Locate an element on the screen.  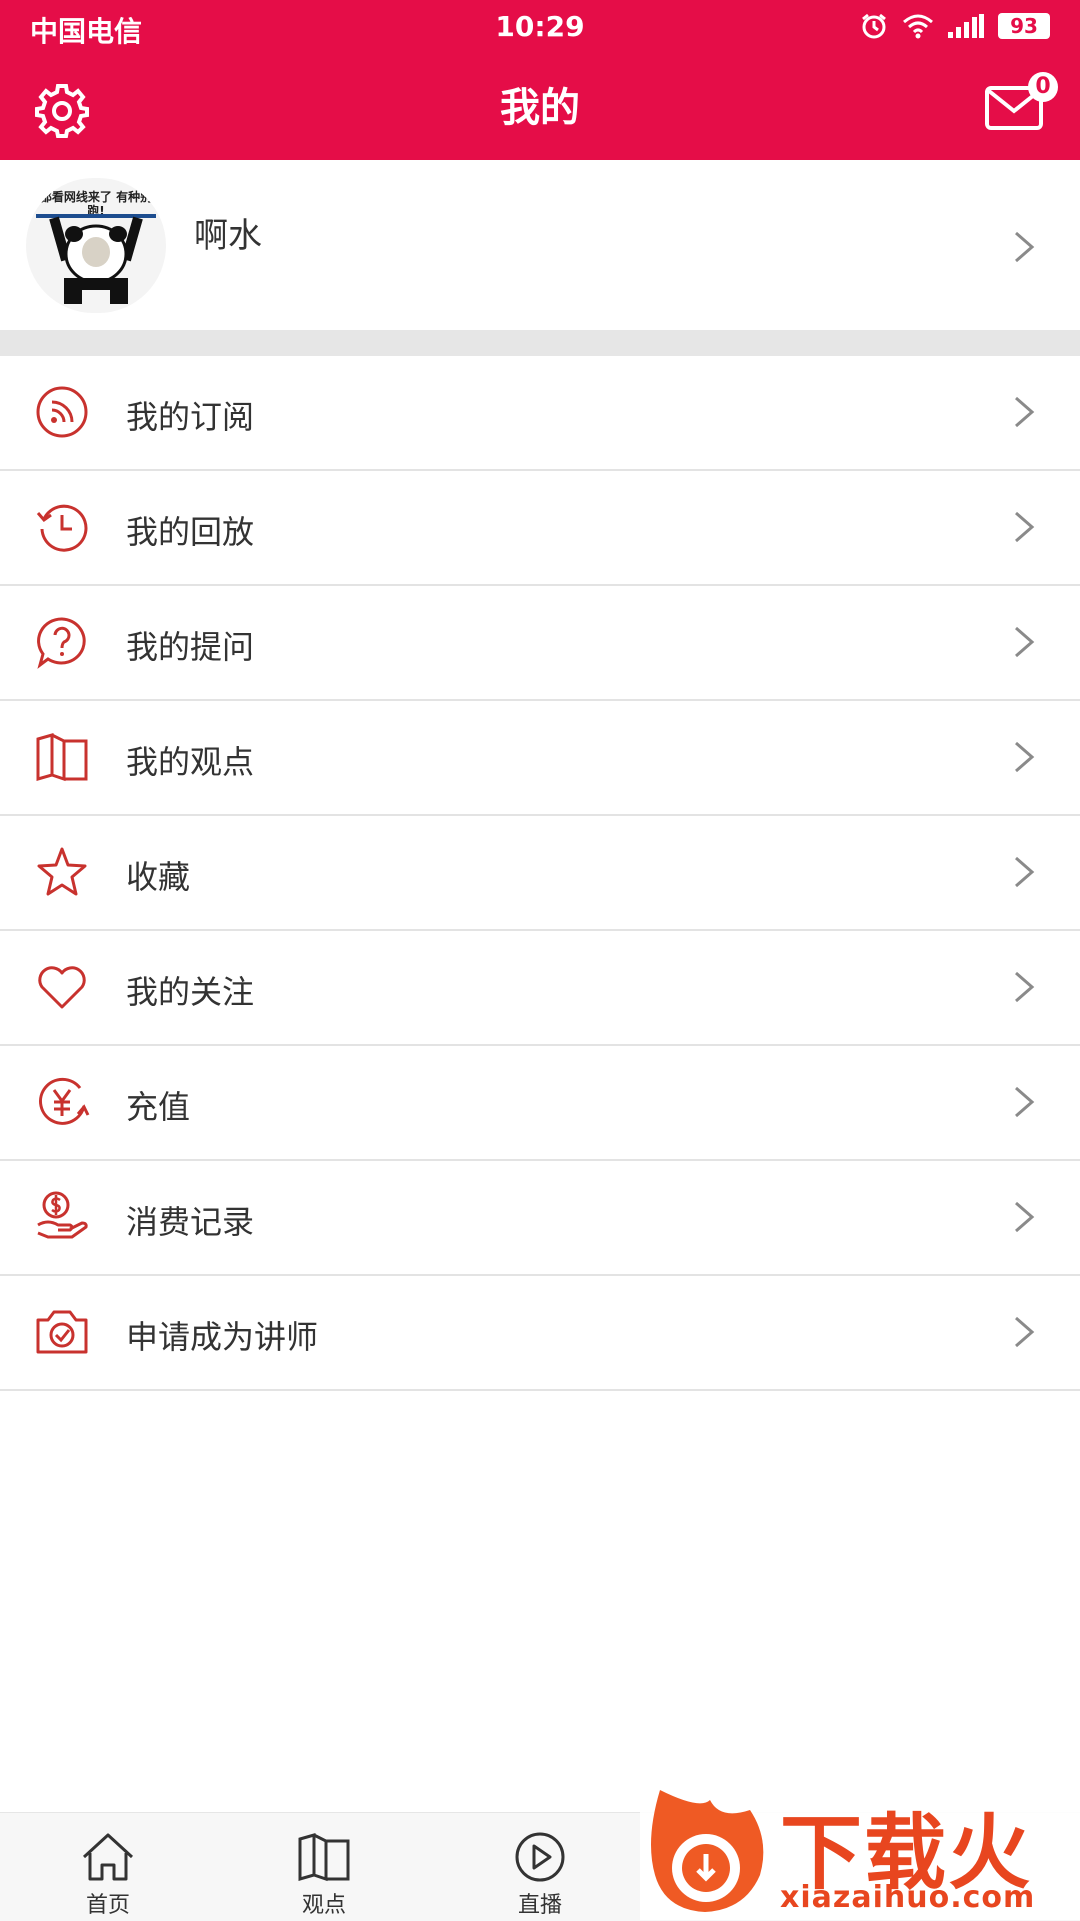
menu-item-label: 申请成为讲师 is located at coordinates (222, 1337).